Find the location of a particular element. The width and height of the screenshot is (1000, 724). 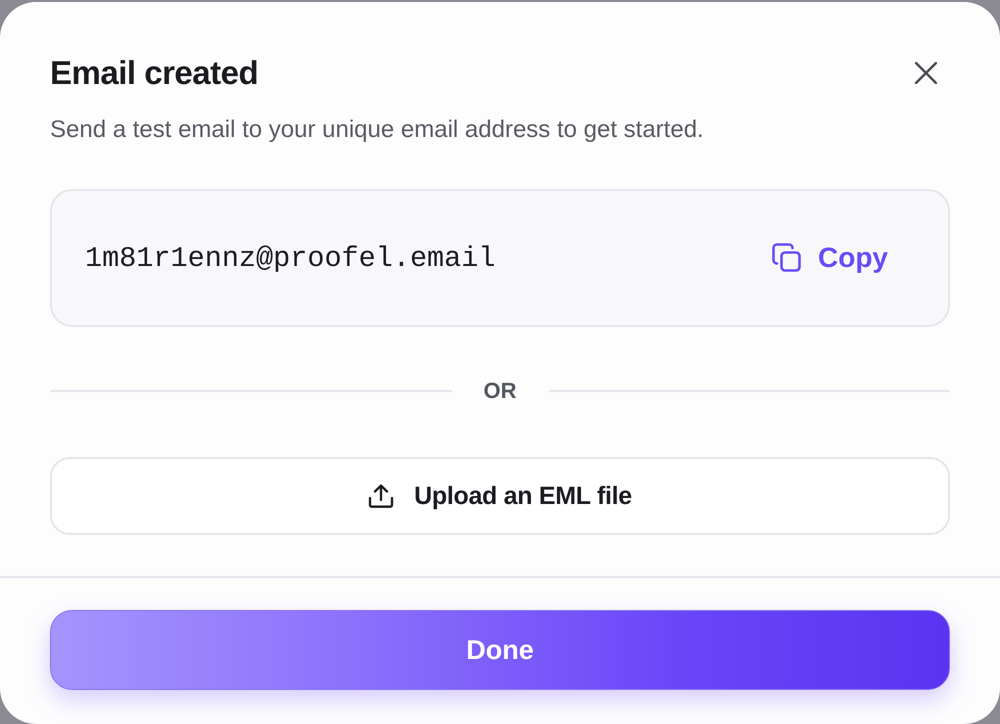

dialog-title: Email created is located at coordinates (154, 73).